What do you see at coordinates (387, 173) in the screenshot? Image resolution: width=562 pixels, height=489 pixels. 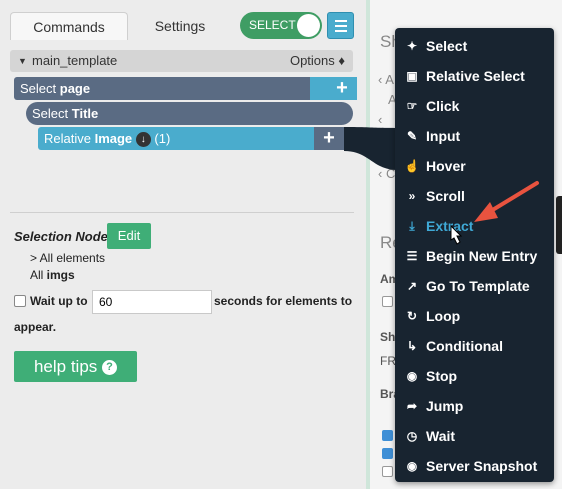 I see `right-line: ‹ C` at bounding box center [387, 173].